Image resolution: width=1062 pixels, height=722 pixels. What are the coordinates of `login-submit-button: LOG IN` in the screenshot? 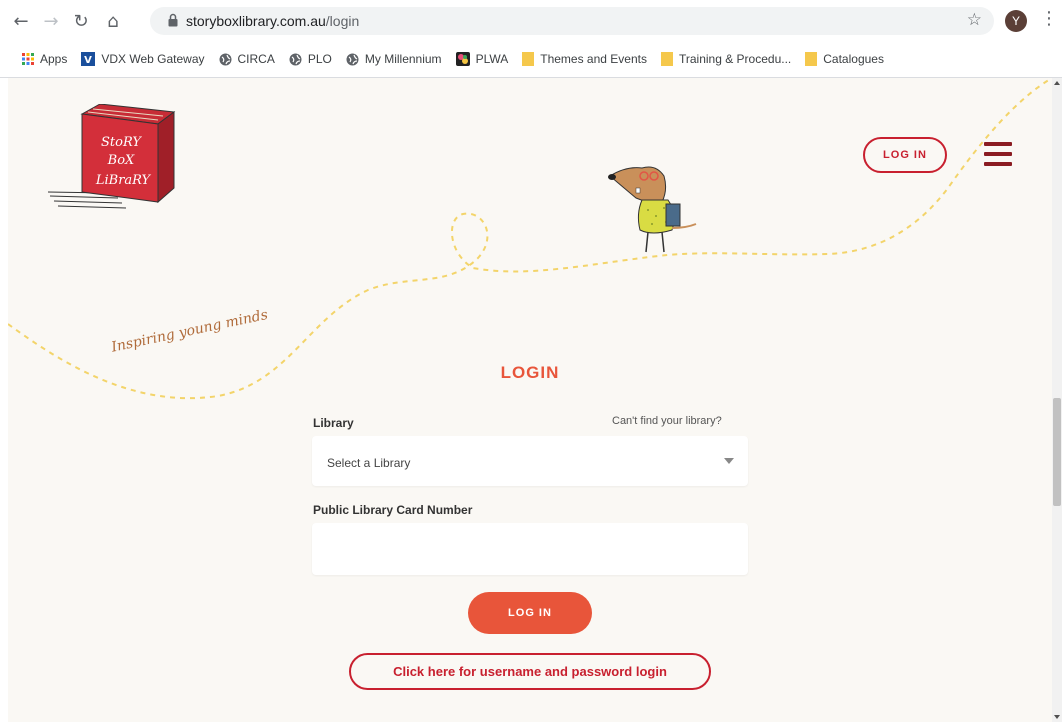 It's located at (530, 613).